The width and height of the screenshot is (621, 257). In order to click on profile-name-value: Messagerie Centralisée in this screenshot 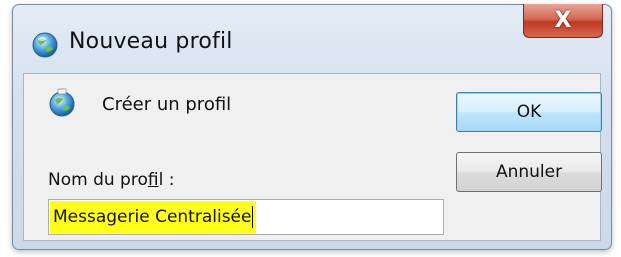, I will do `click(153, 217)`.